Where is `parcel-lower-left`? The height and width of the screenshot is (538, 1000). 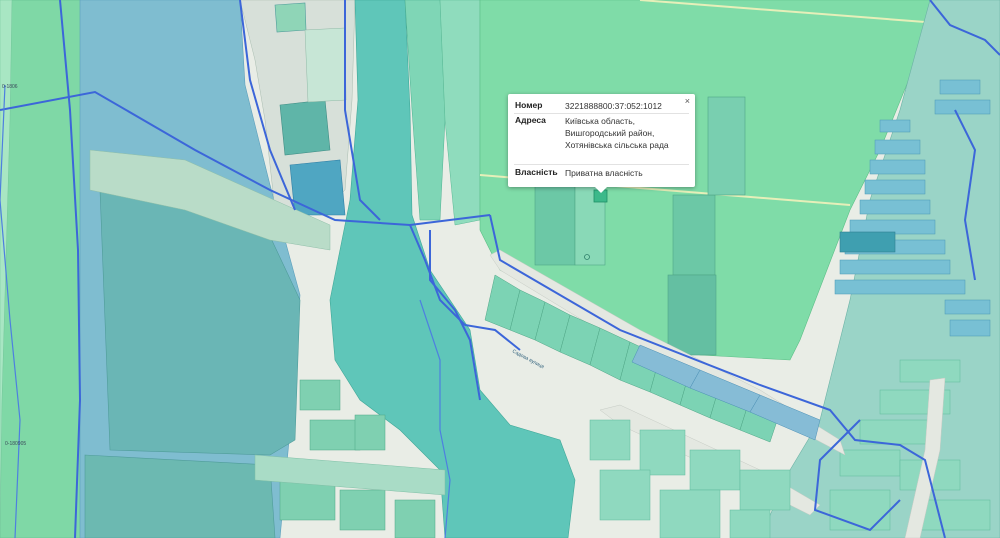
parcel-lower-left is located at coordinates (180, 496).